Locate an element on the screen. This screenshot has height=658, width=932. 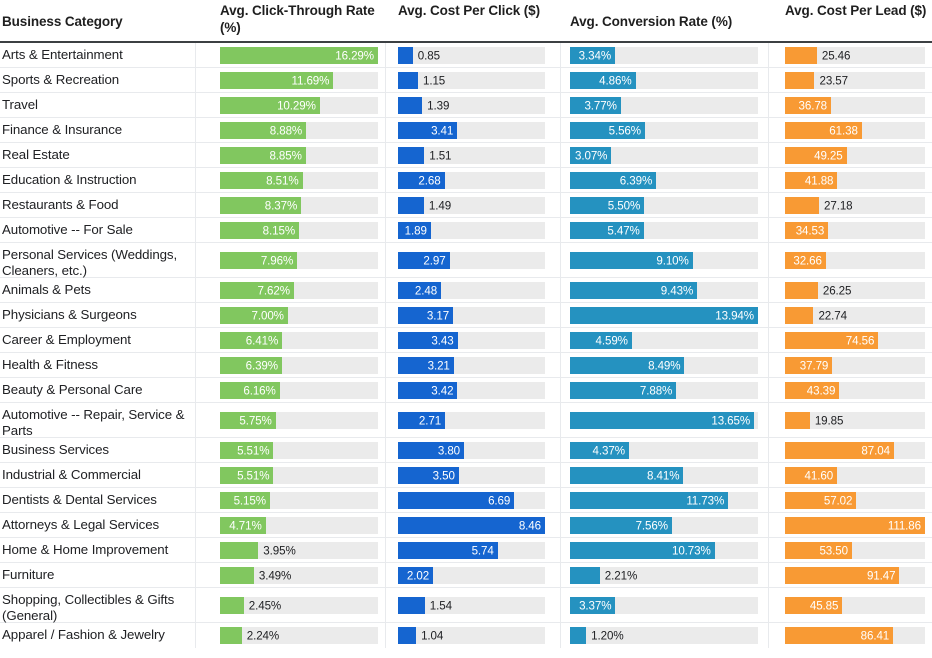
bar-fill-cpl: 27.18 is located at coordinates (819, 205).